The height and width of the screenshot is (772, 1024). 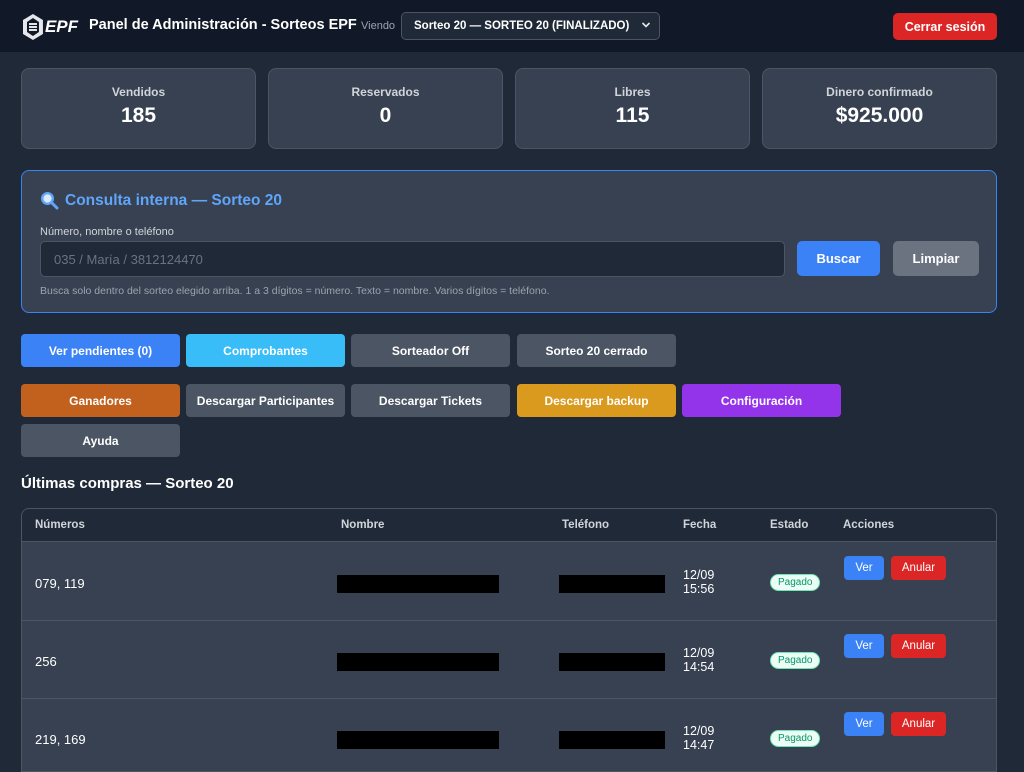 What do you see at coordinates (49, 200) in the screenshot?
I see `magnifier-icon` at bounding box center [49, 200].